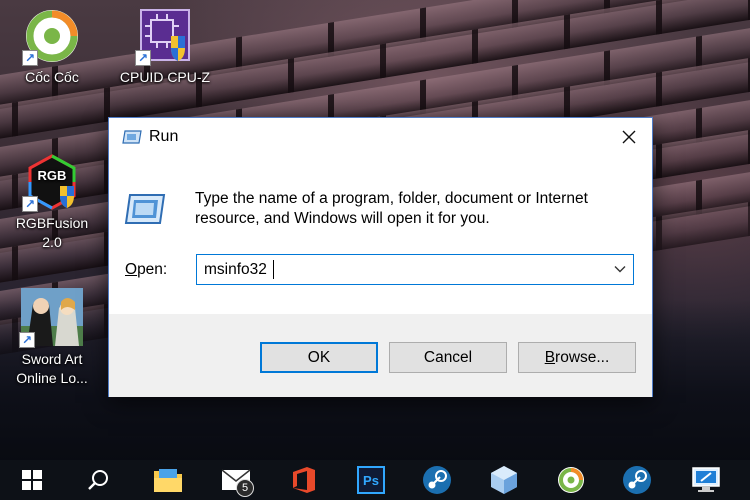  I want to click on open-label: Open:, so click(146, 269).